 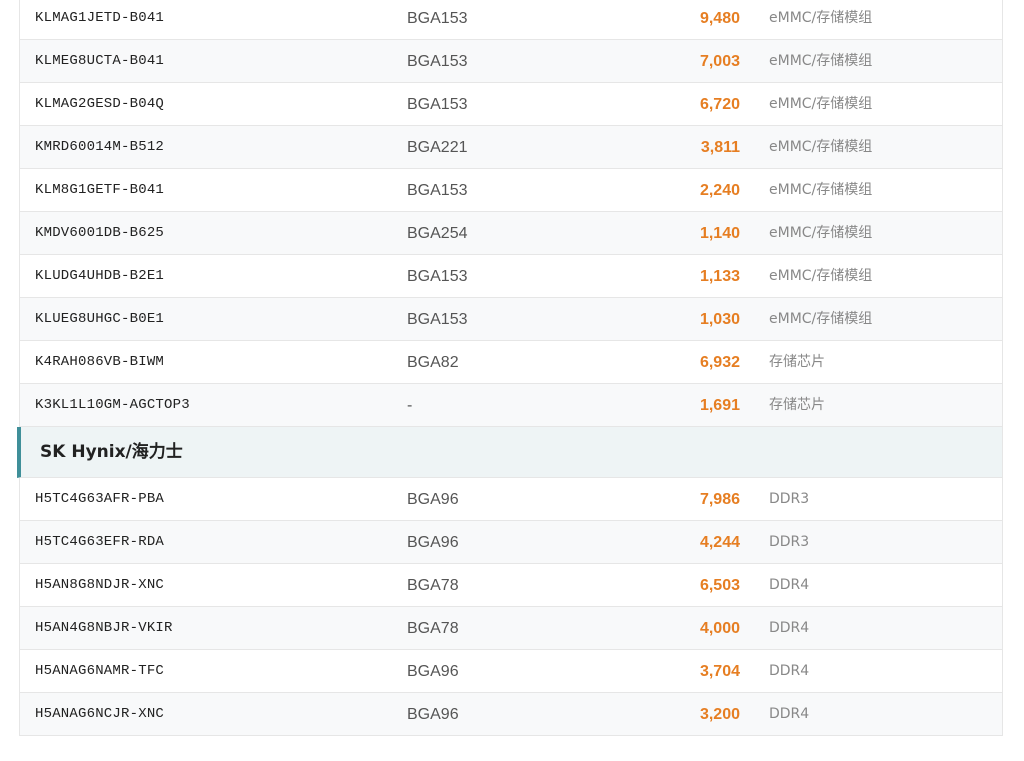 I want to click on part-number: KMDV6001DB-B625, so click(x=100, y=233).